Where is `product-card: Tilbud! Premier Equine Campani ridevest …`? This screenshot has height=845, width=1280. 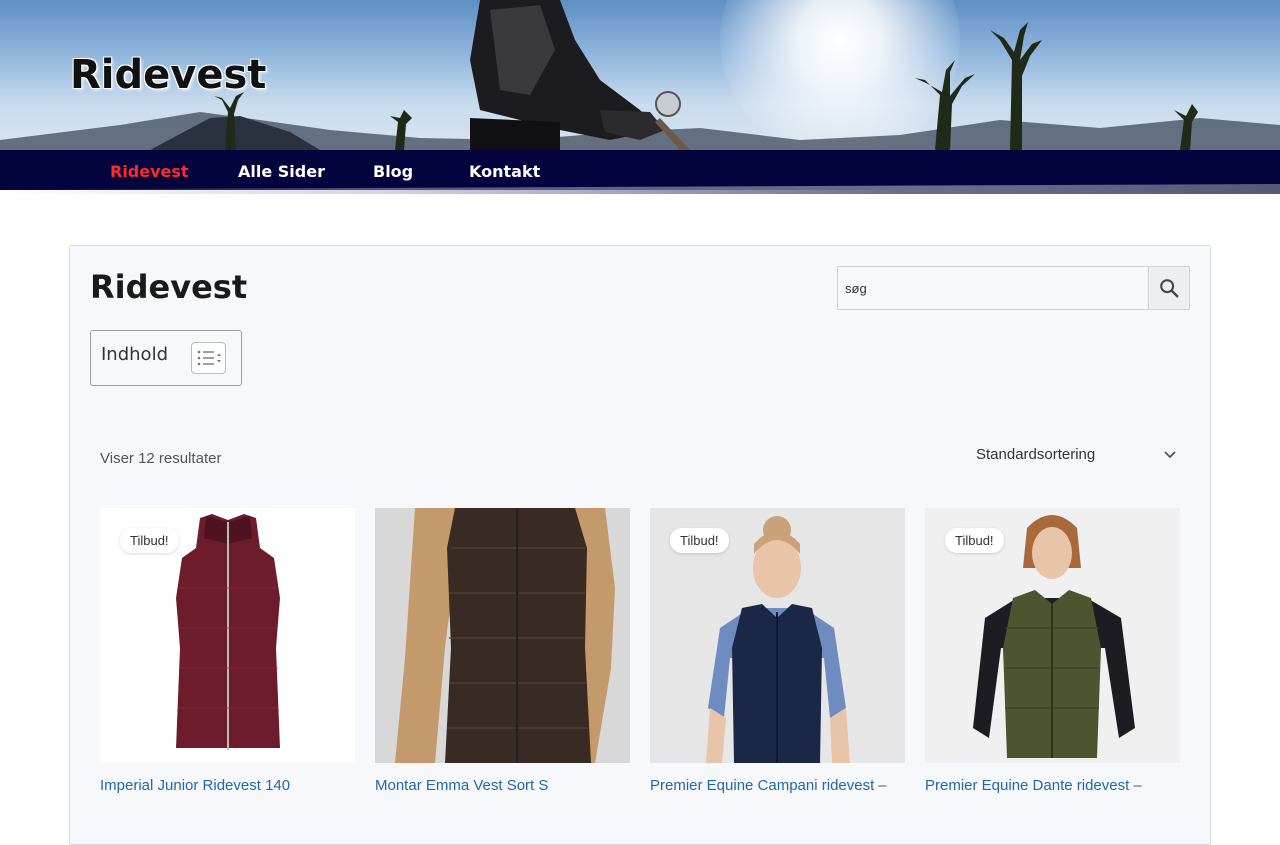 product-card: Tilbud! Premier Equine Campani ridevest … is located at coordinates (777, 651).